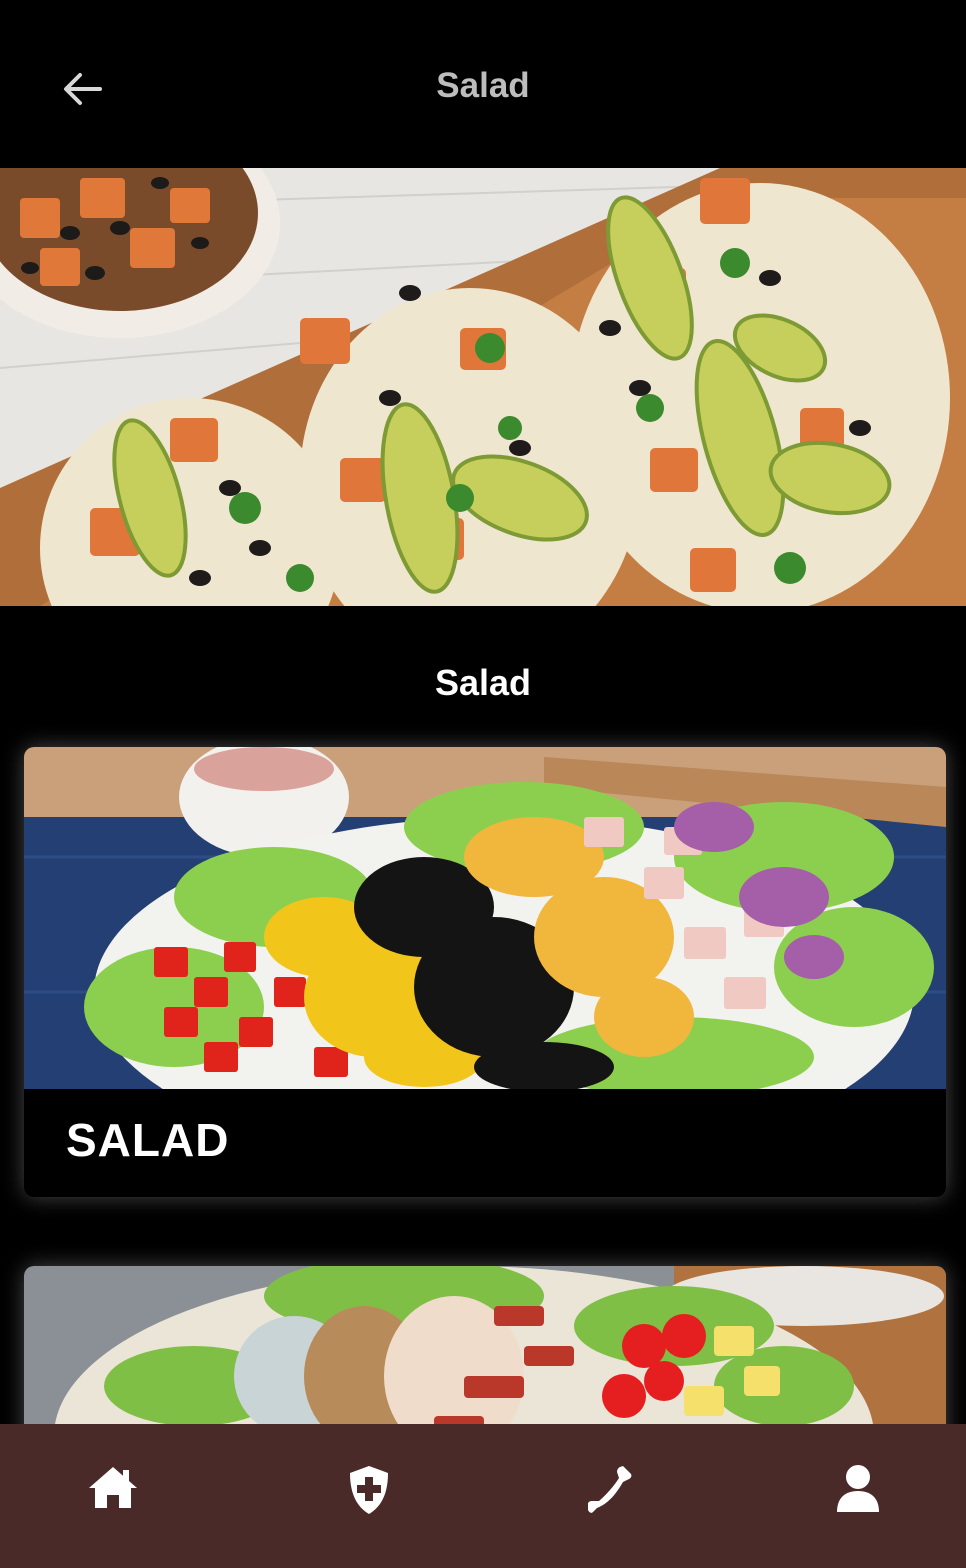  I want to click on bottom-navigation, so click(483, 1496).